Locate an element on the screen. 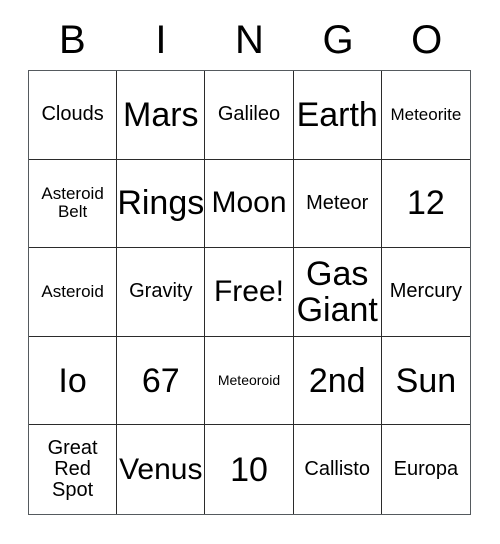 This screenshot has height=544, width=500. bingo-cell: Earth is located at coordinates (337, 115).